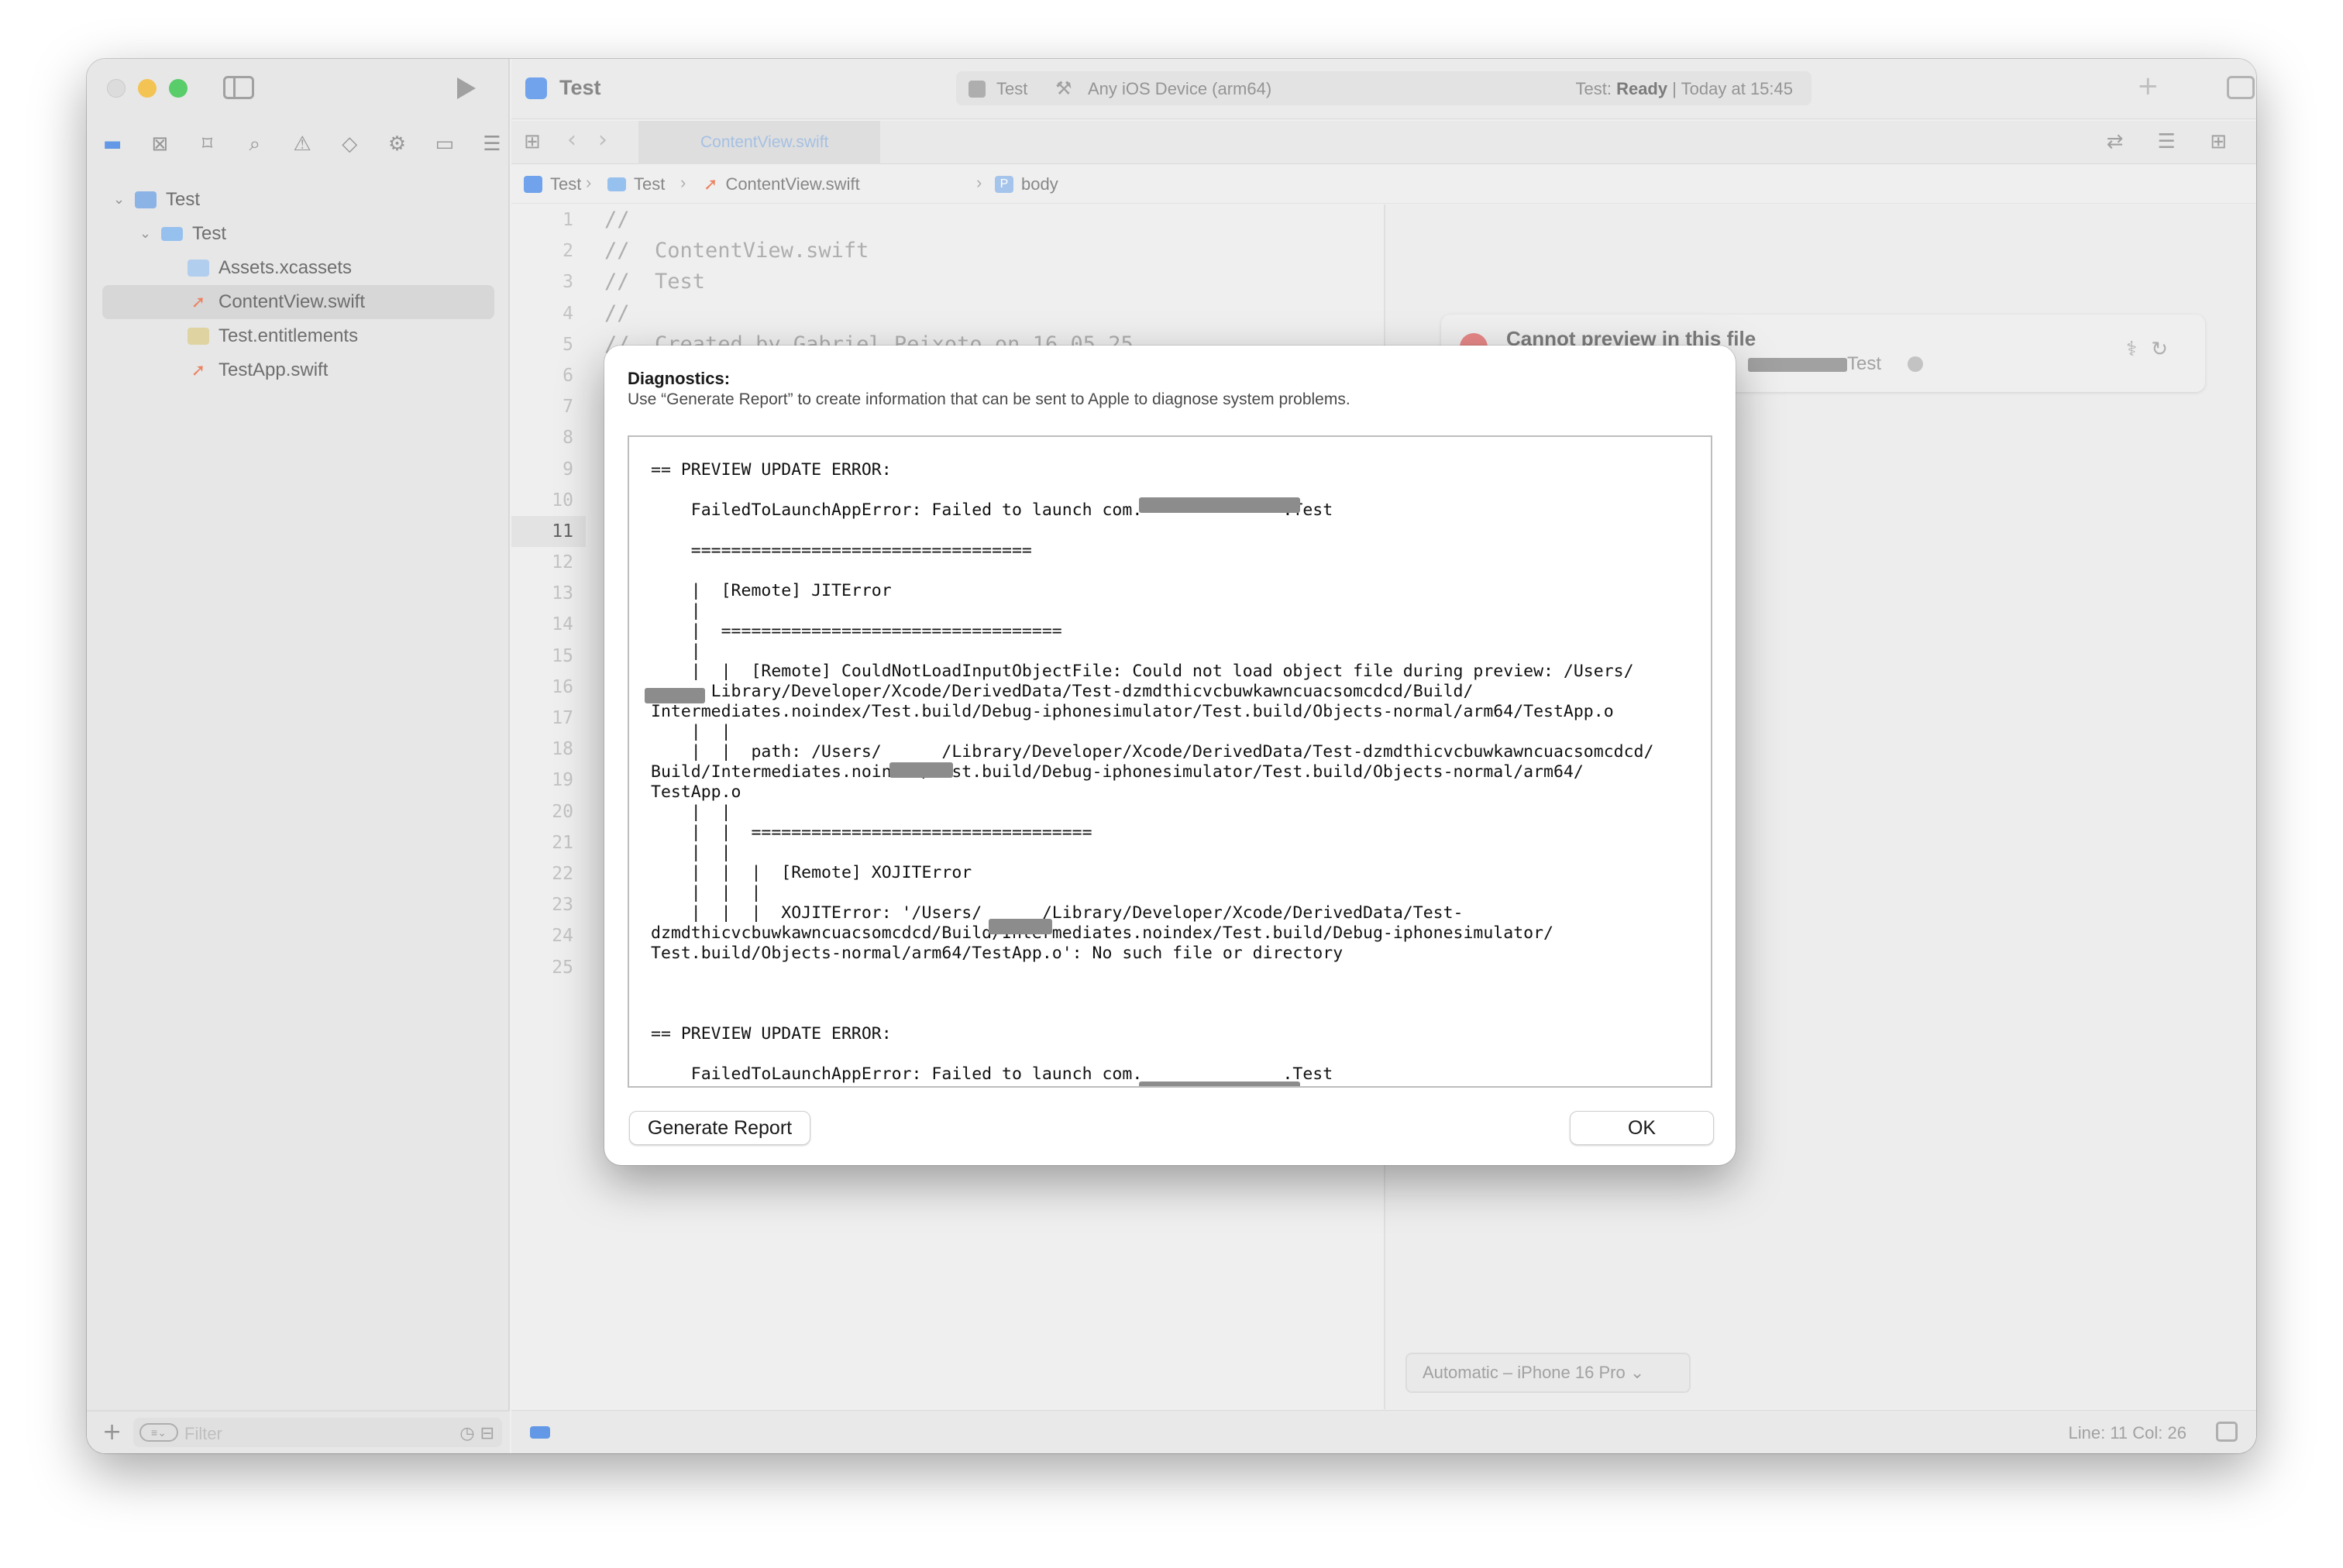 Image resolution: width=2343 pixels, height=1568 pixels. I want to click on ok-button: OK, so click(1642, 1128).